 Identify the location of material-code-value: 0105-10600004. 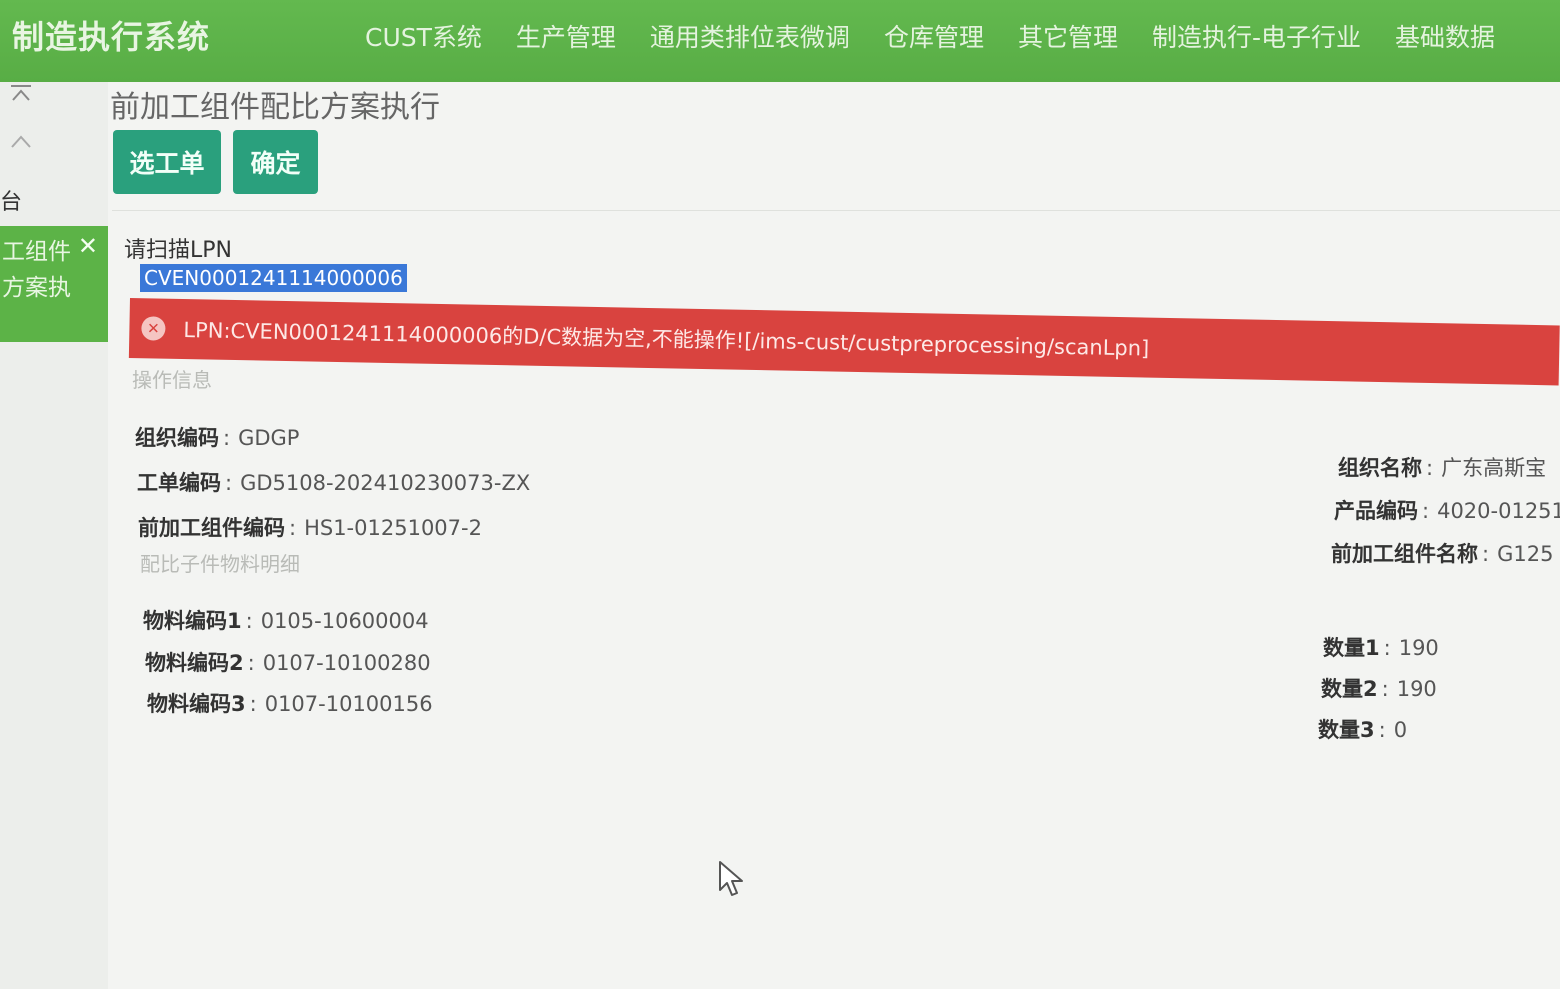
(344, 621).